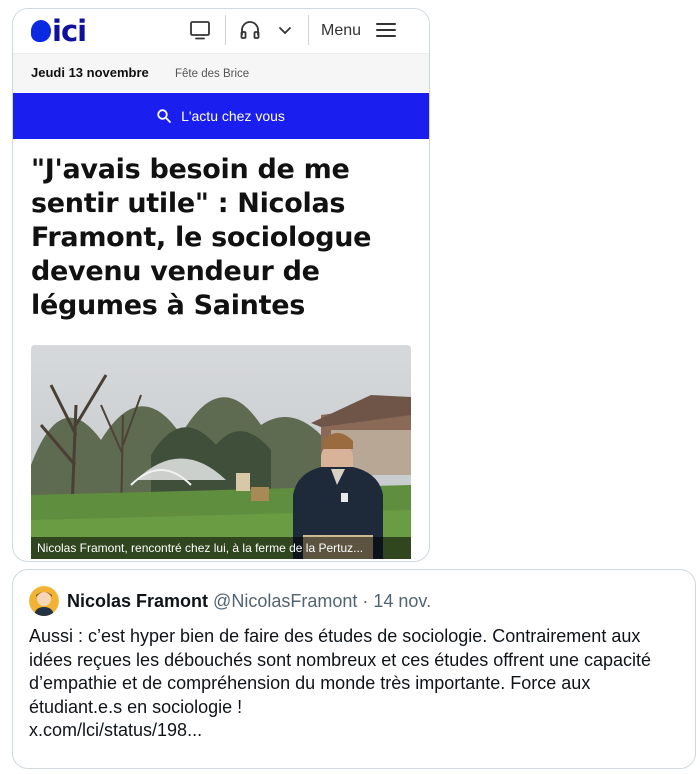  Describe the element at coordinates (250, 30) in the screenshot. I see `headphones-icon` at that location.